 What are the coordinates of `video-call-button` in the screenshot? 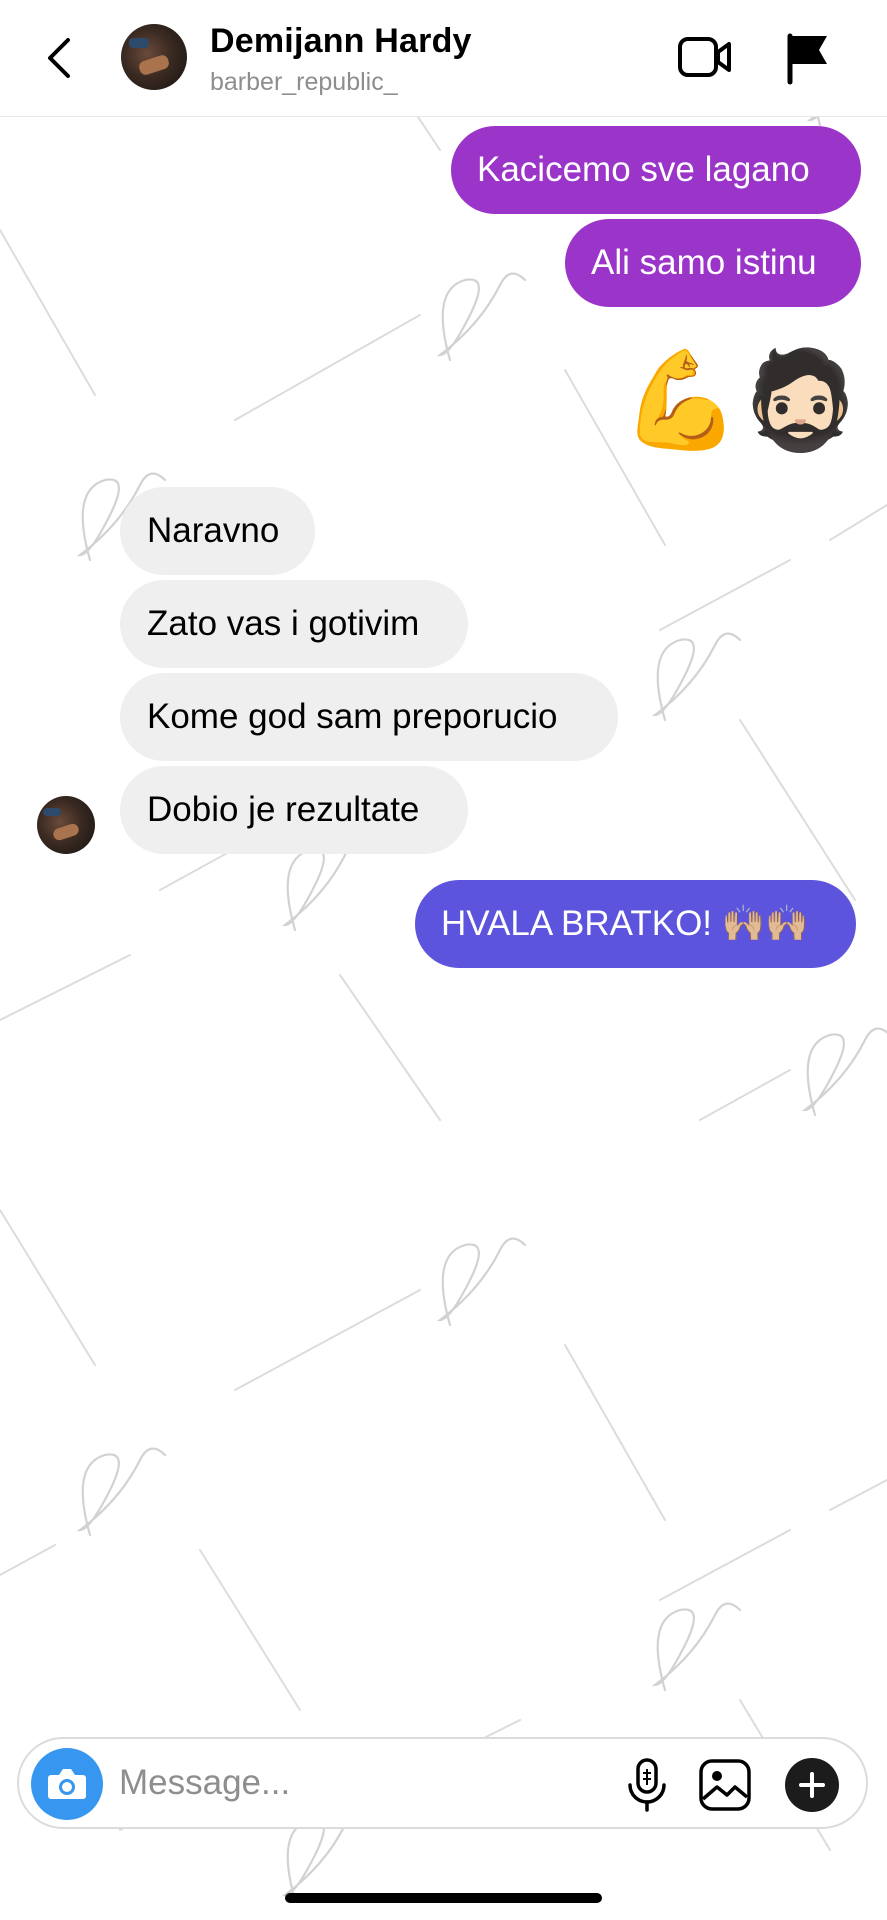 It's located at (705, 57).